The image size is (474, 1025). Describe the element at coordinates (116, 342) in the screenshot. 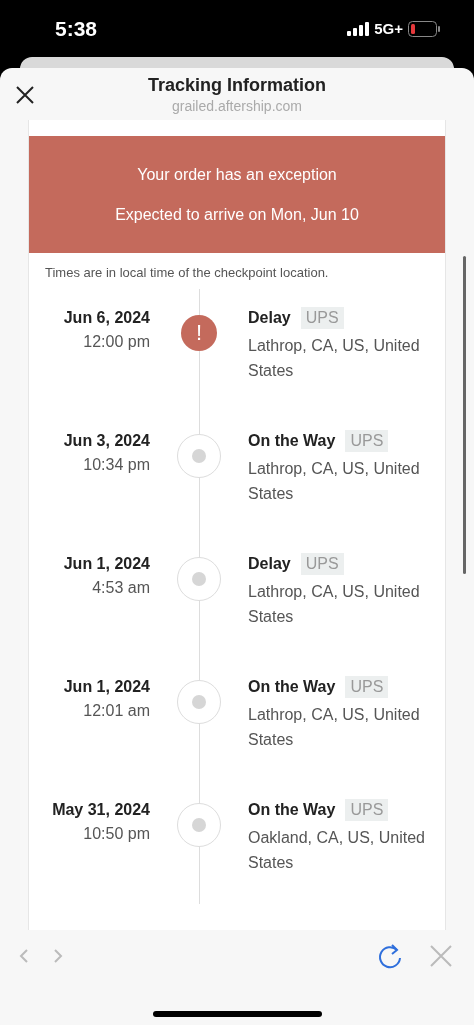

I see `event-time: 12:00 pm` at that location.